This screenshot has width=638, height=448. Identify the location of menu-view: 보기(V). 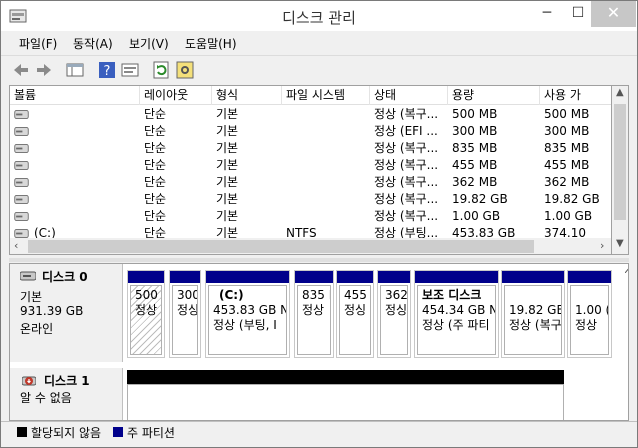
(149, 43).